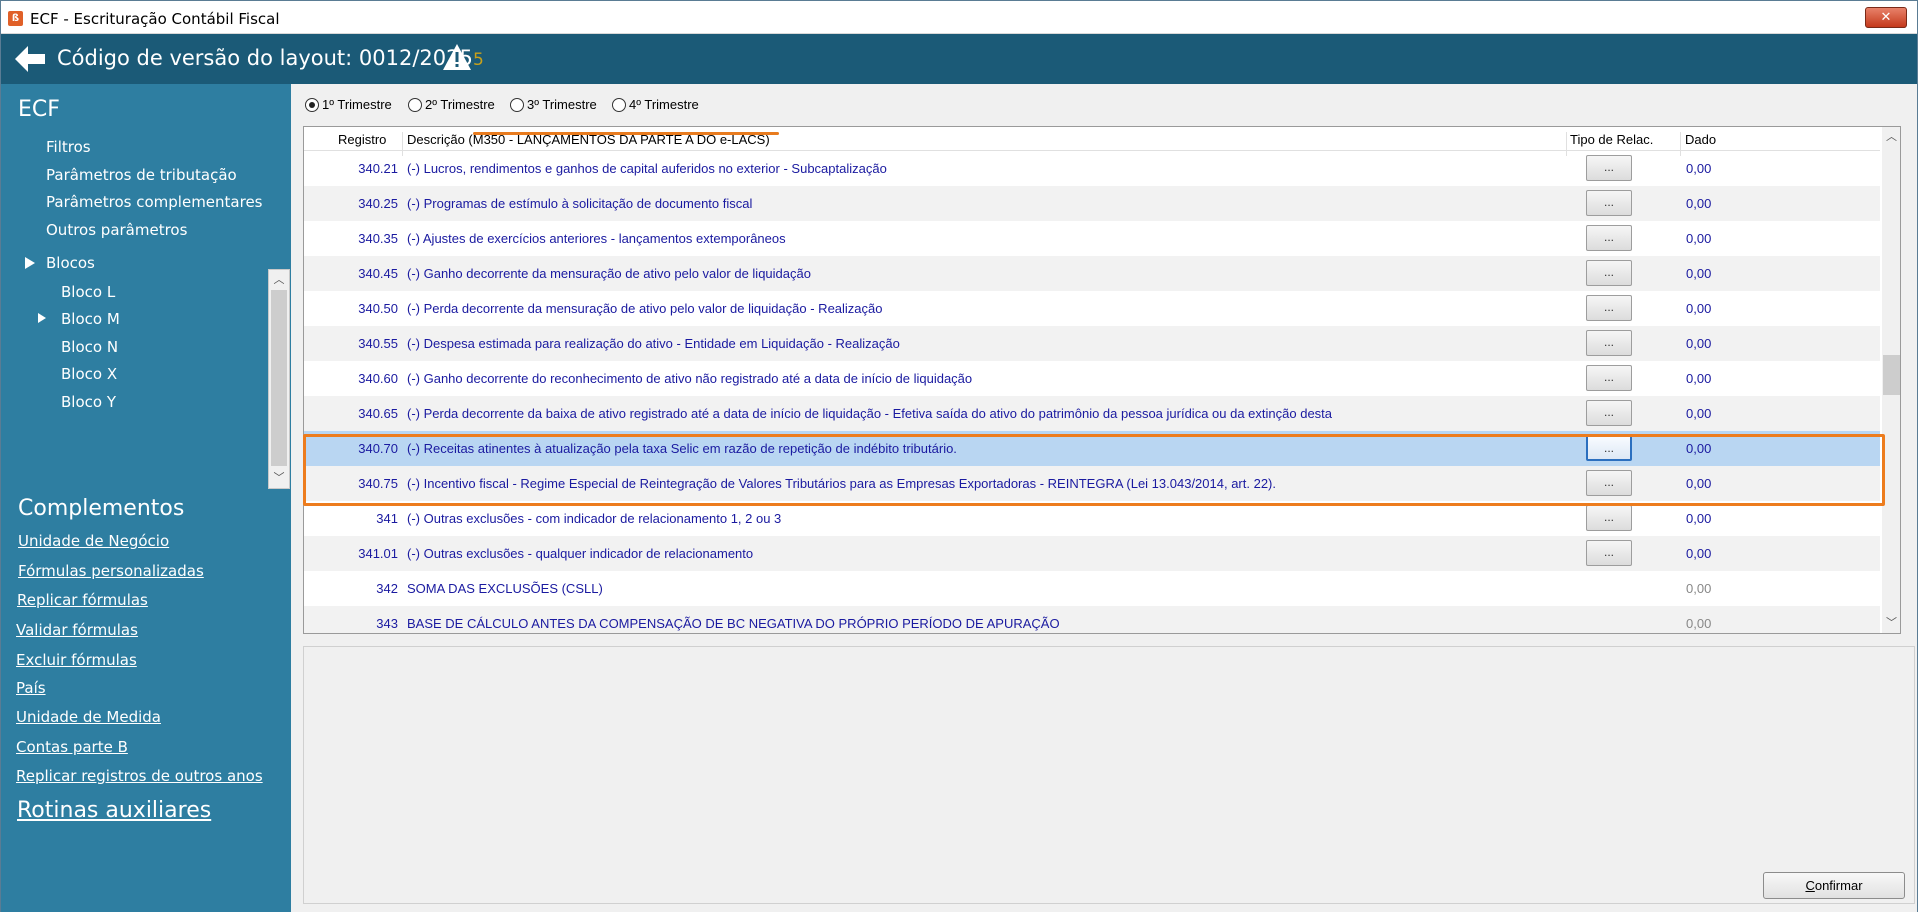  Describe the element at coordinates (77, 630) in the screenshot. I see `link-validar-formulas: Validar fórmulas` at that location.